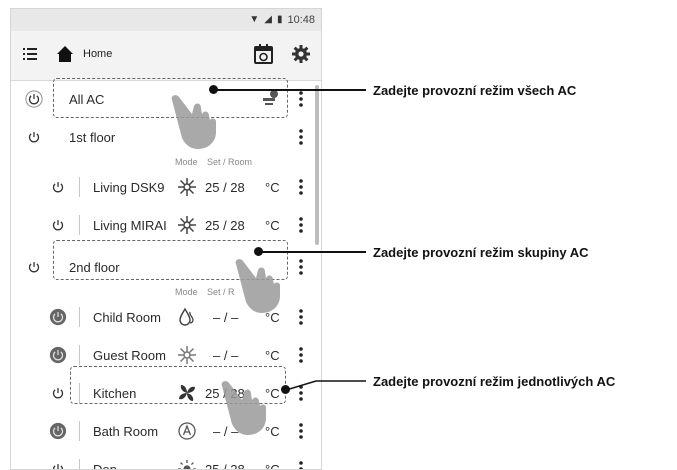 This screenshot has height=470, width=677. Describe the element at coordinates (166, 20) in the screenshot. I see `status-bar: ▼ ◢ ▮ 10:48` at that location.